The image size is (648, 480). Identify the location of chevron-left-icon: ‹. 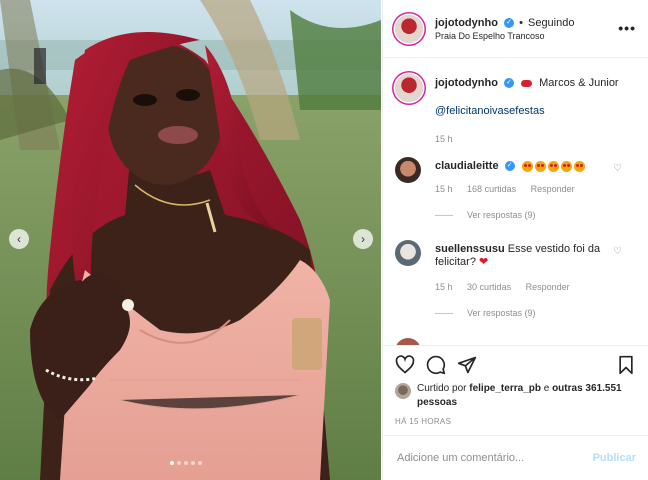
(19, 239).